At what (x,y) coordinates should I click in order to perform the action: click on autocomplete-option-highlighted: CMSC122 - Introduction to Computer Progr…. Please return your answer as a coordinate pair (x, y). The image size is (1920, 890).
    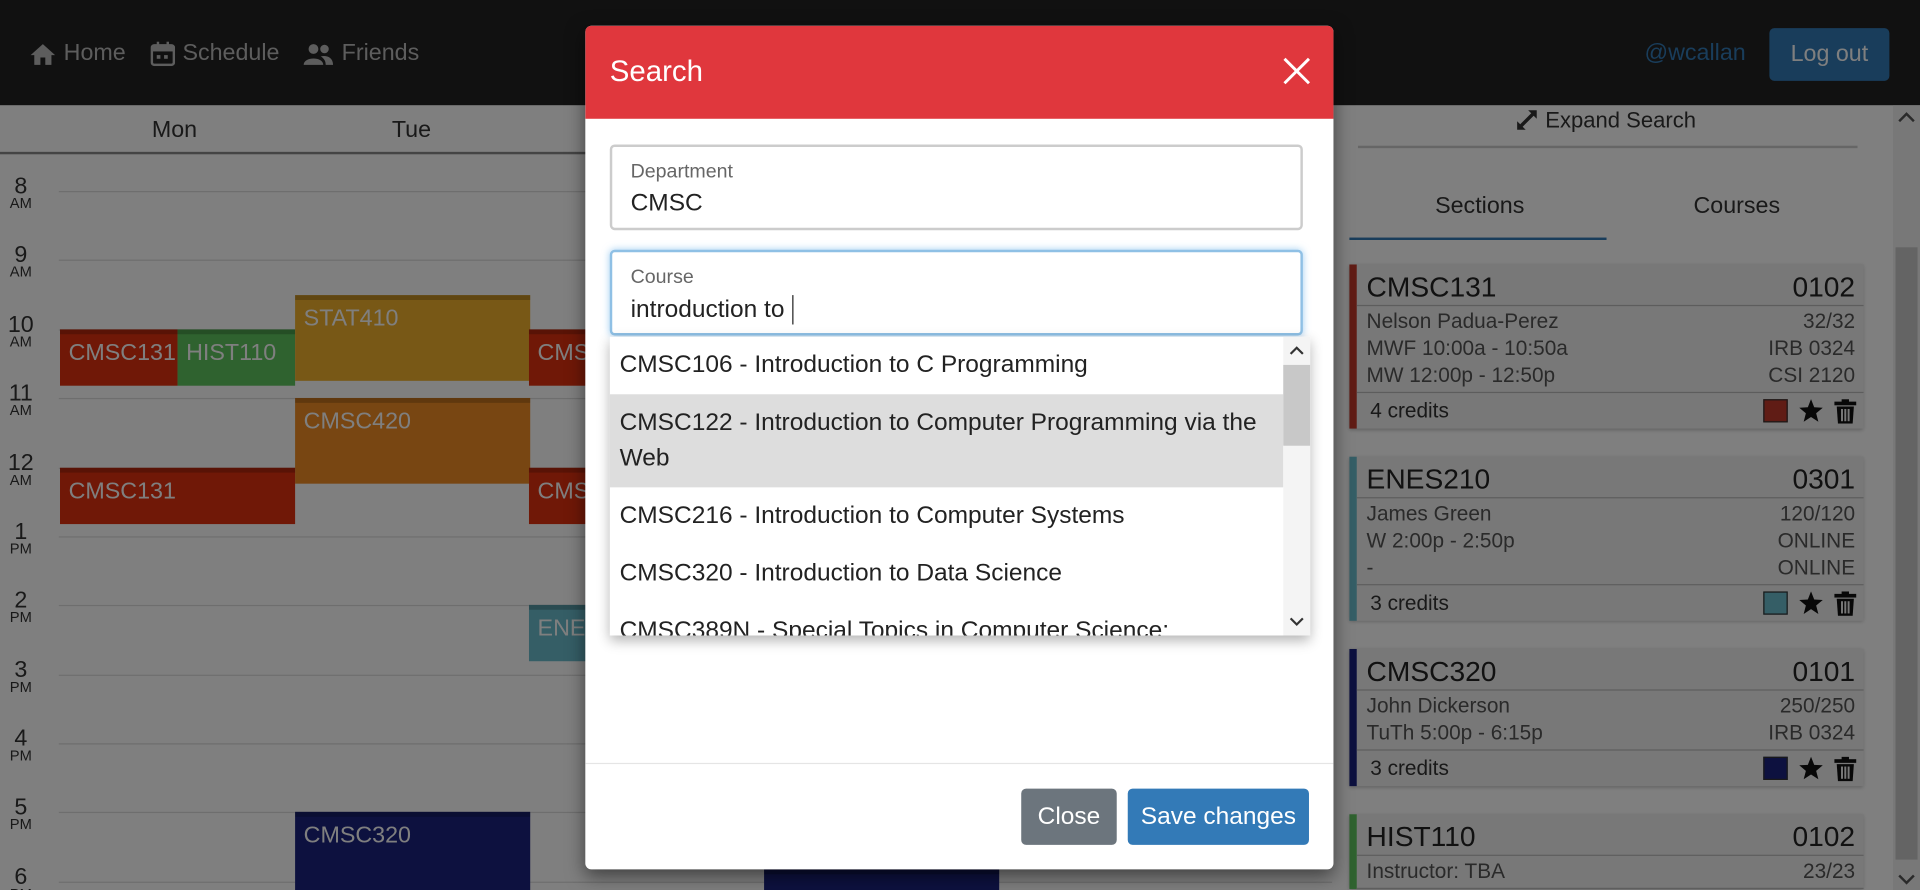
    Looking at the image, I should click on (946, 441).